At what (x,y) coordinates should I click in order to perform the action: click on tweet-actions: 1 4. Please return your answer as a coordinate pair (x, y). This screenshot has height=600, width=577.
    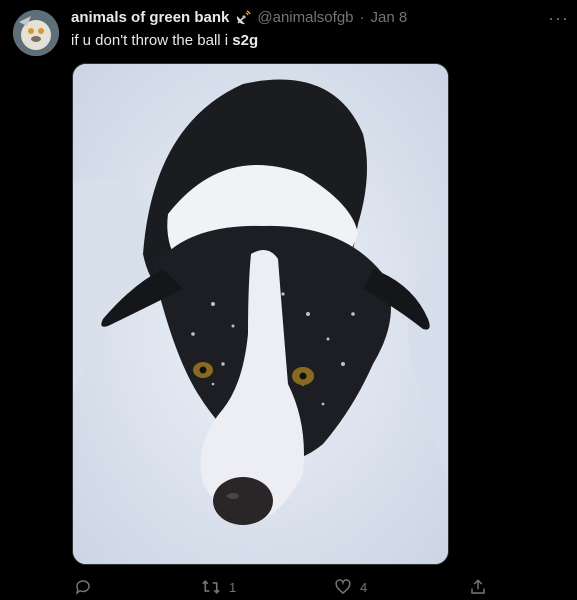
    Looking at the image, I should click on (288, 587).